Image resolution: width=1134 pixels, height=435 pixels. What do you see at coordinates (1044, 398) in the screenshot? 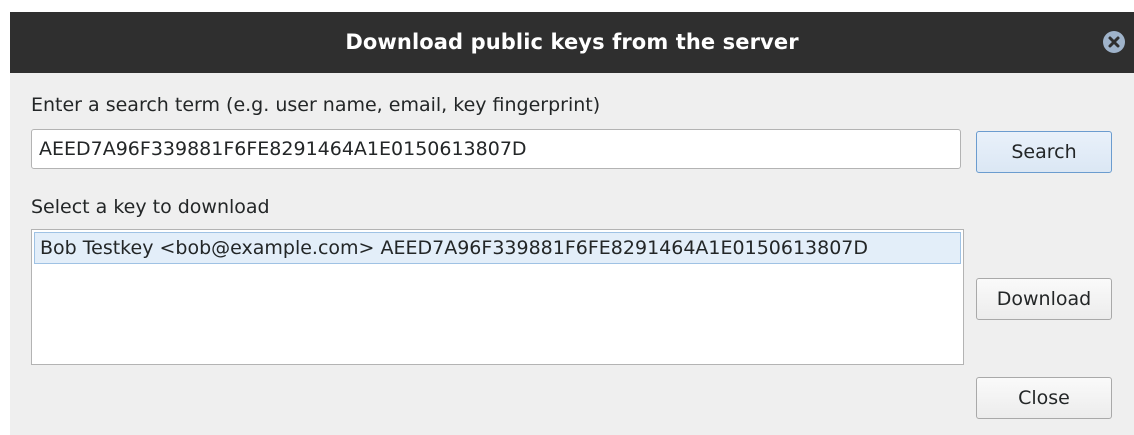
I see `close-button: Close` at bounding box center [1044, 398].